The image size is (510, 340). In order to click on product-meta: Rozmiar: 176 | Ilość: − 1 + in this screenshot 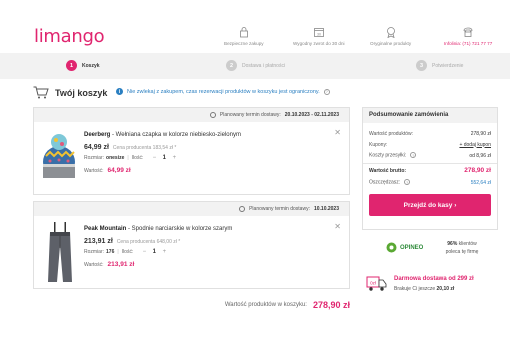, I will do `click(158, 252)`.